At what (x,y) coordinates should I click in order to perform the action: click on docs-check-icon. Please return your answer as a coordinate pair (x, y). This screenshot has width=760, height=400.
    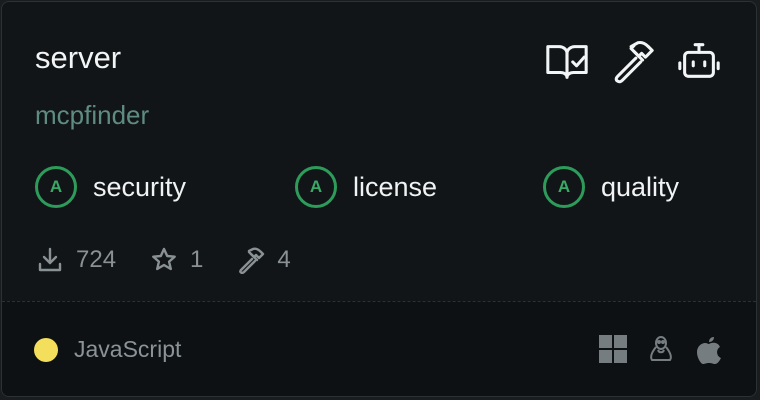
    Looking at the image, I should click on (567, 61).